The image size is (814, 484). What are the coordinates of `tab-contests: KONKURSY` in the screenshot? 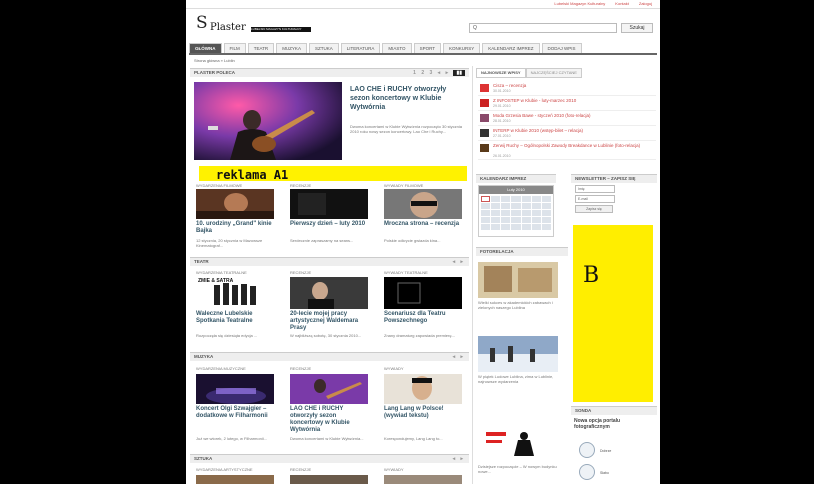 It's located at (461, 48).